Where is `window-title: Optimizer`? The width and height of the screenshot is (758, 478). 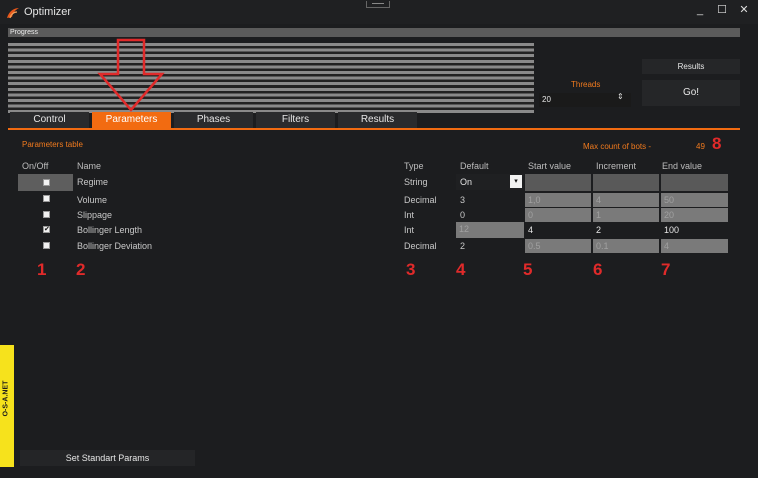 window-title: Optimizer is located at coordinates (48, 12).